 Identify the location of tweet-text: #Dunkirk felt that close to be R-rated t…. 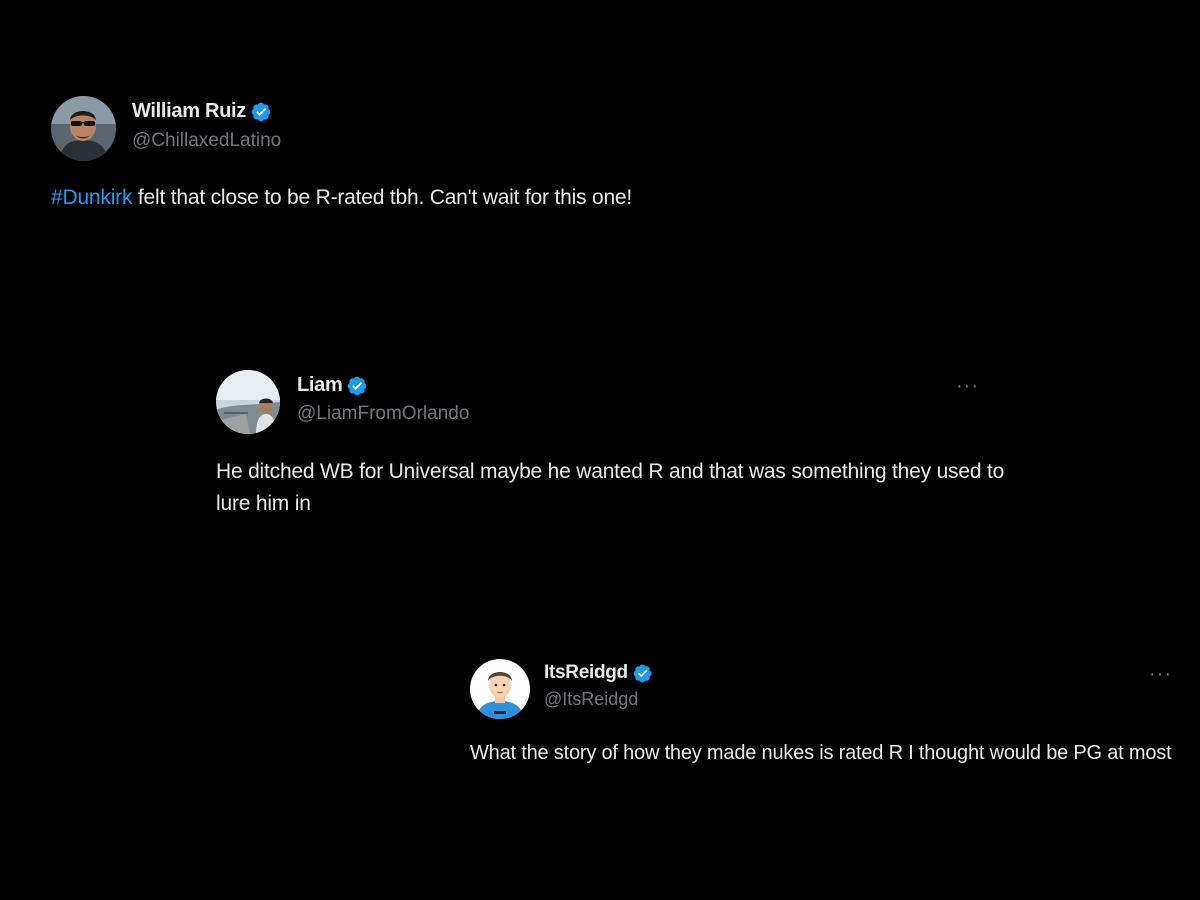
(601, 198).